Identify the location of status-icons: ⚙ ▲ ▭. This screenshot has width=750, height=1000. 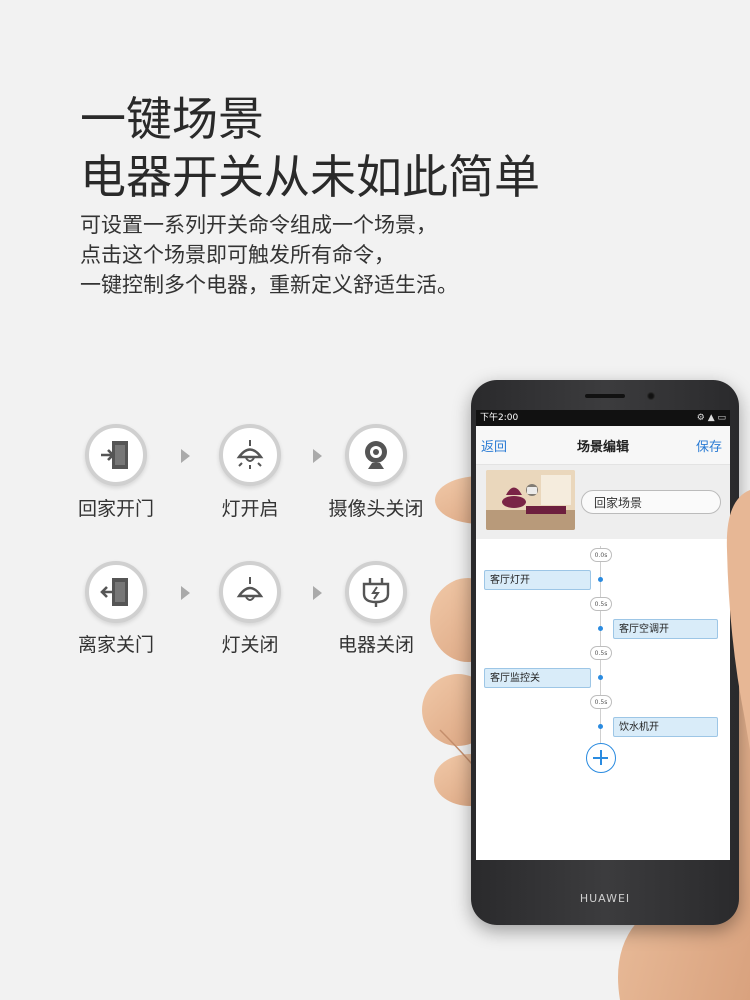
(711, 418).